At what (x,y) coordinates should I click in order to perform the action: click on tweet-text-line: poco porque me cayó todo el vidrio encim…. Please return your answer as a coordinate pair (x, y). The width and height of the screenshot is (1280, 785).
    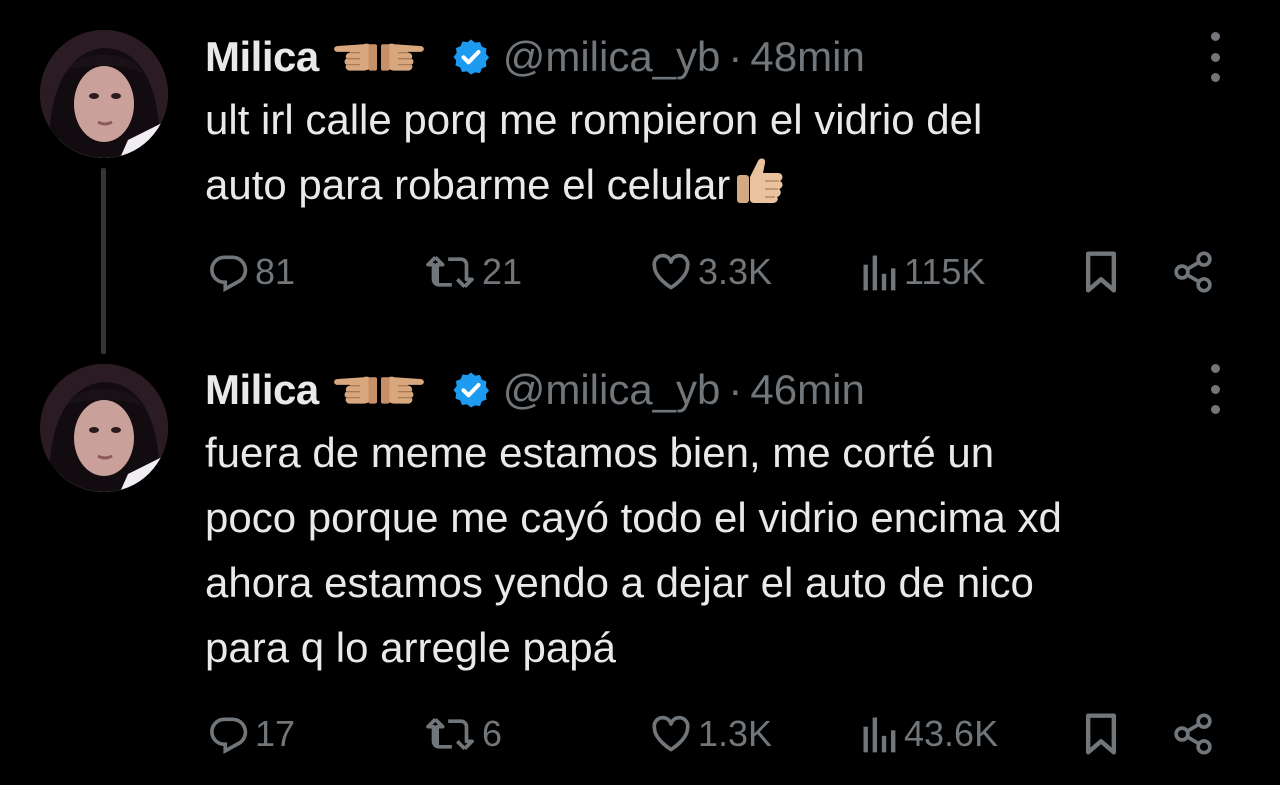
    Looking at the image, I should click on (633, 517).